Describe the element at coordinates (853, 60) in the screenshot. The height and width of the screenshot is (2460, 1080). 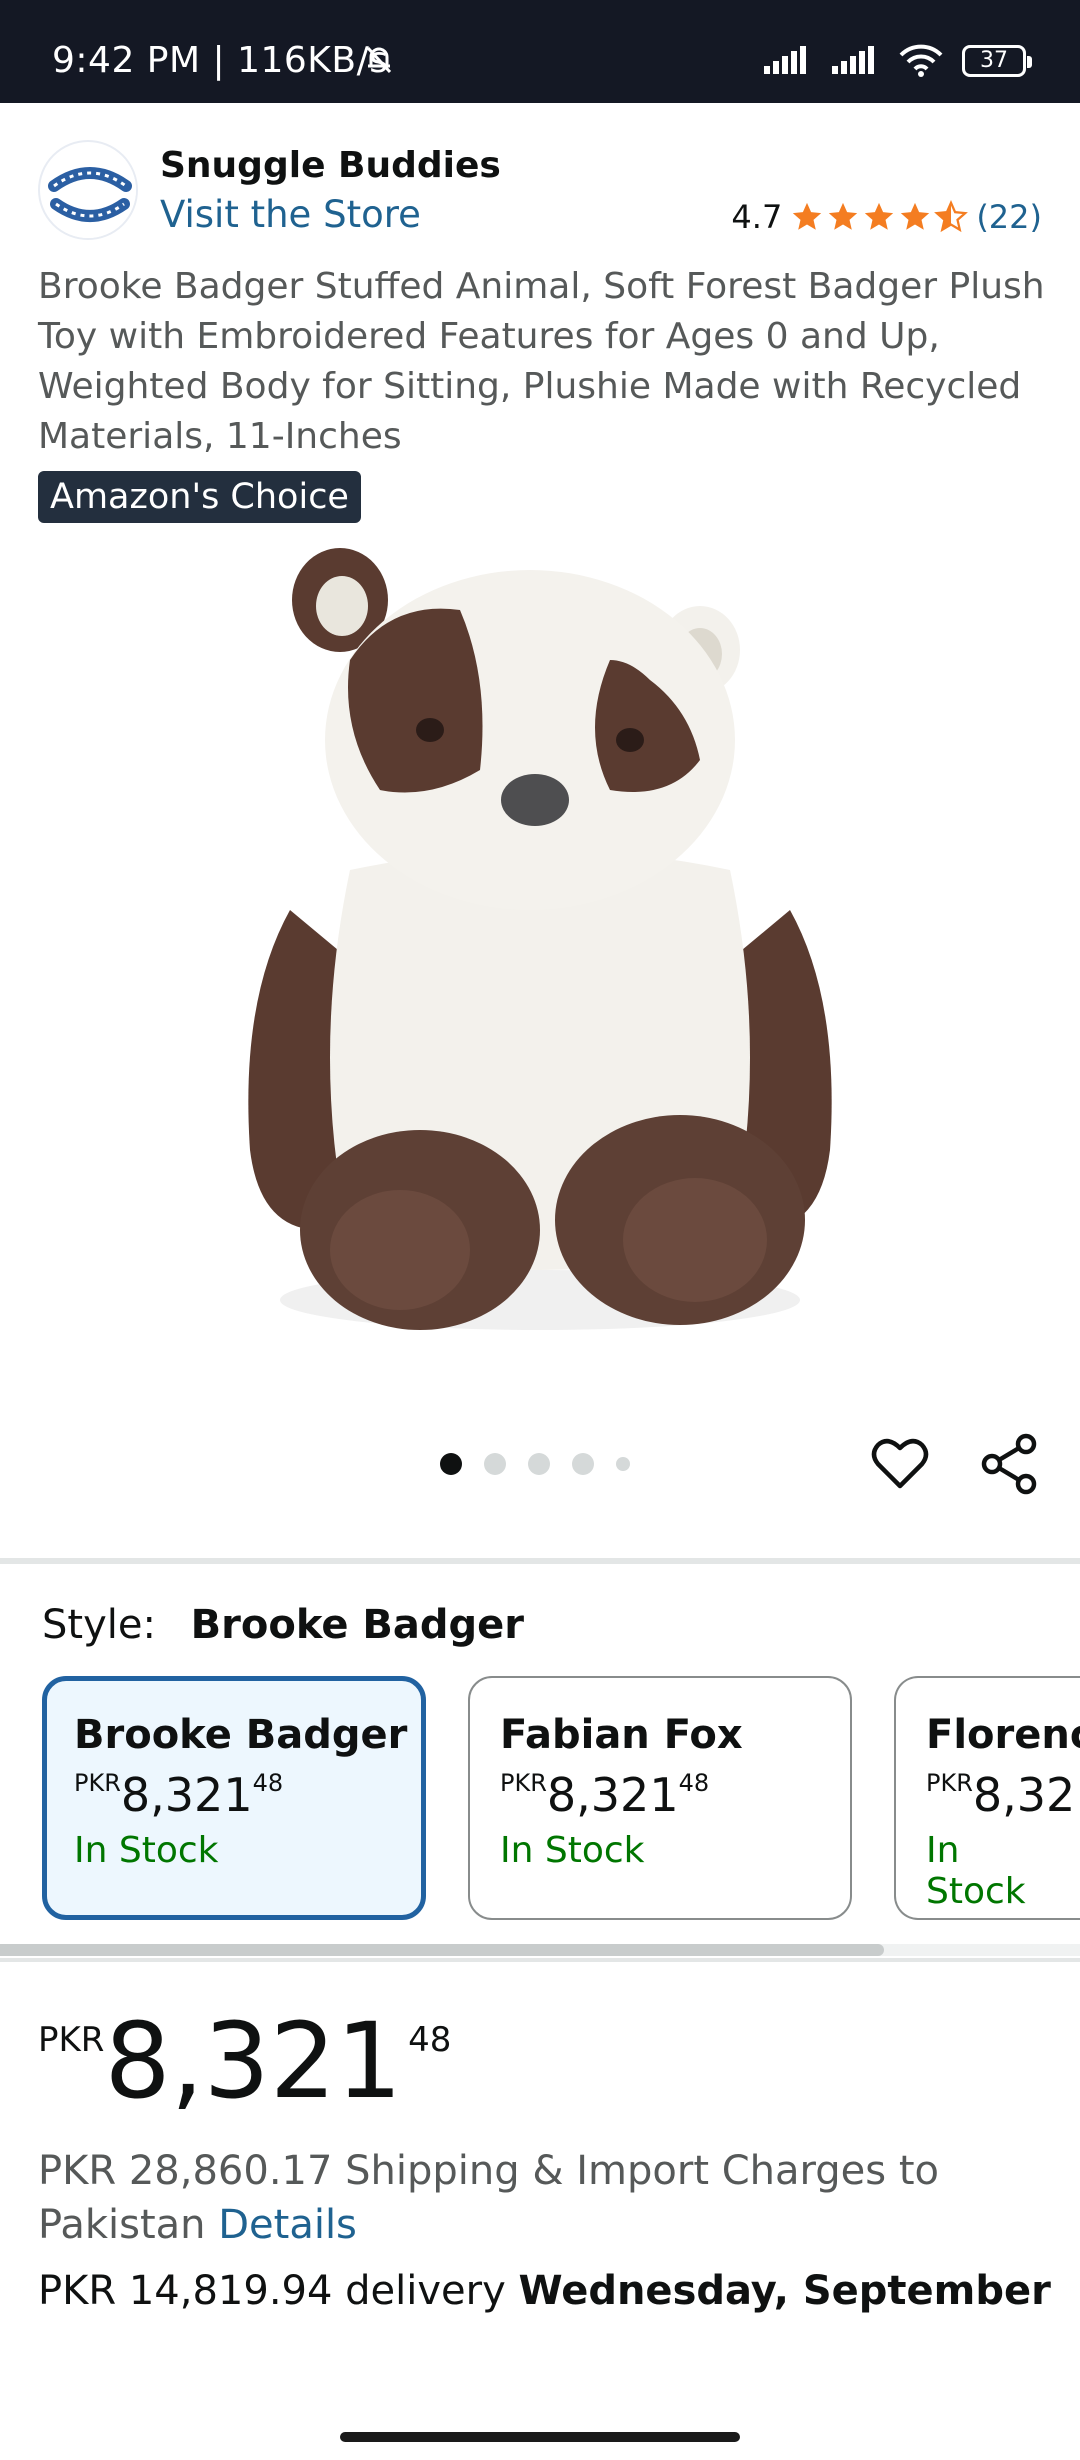
I see `signal-2-icon` at that location.